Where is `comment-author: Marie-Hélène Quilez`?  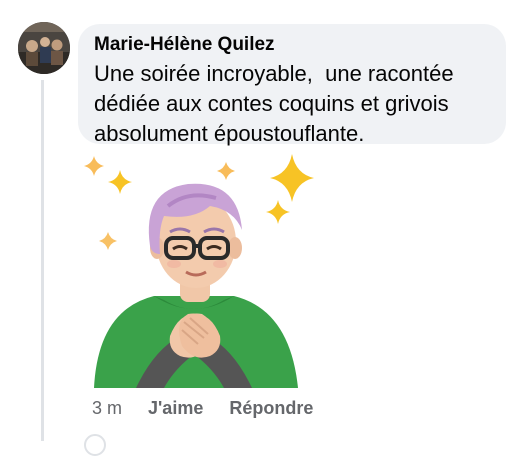 comment-author: Marie-Hélène Quilez is located at coordinates (293, 45).